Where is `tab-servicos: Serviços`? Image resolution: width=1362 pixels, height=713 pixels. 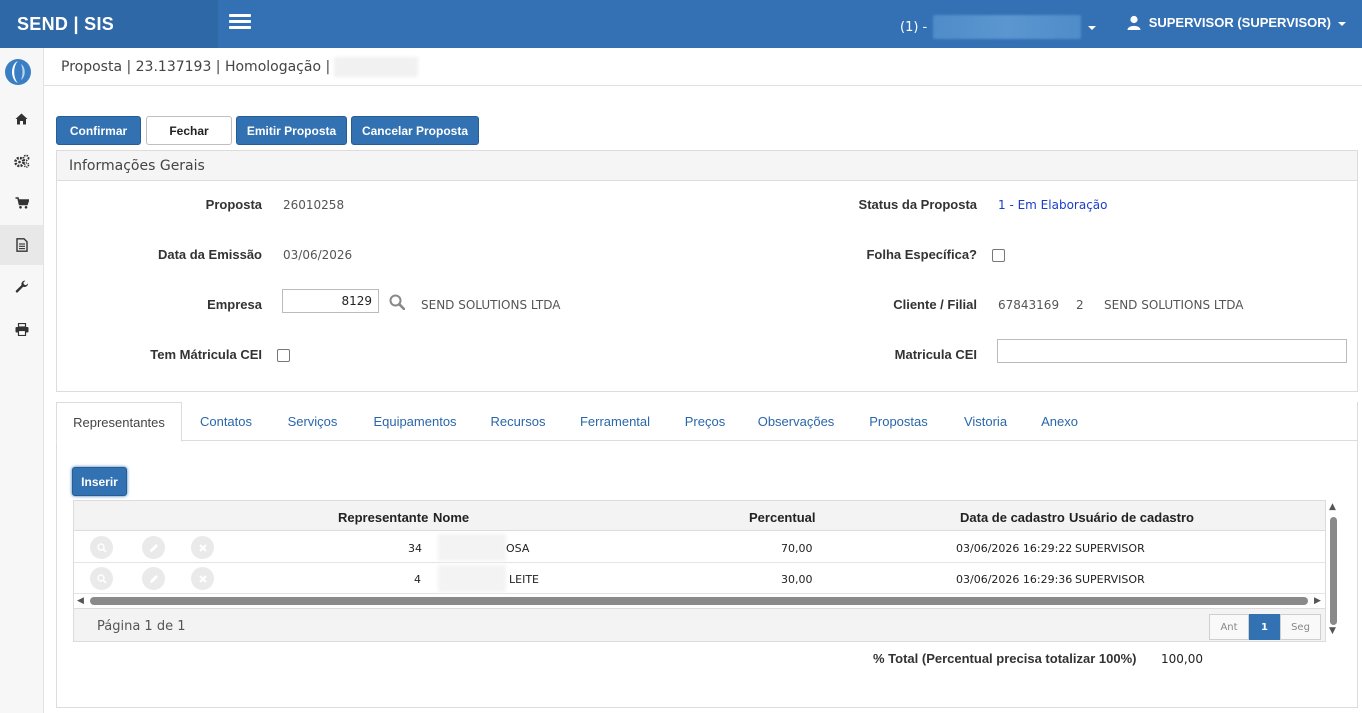
tab-servicos: Serviços is located at coordinates (312, 421).